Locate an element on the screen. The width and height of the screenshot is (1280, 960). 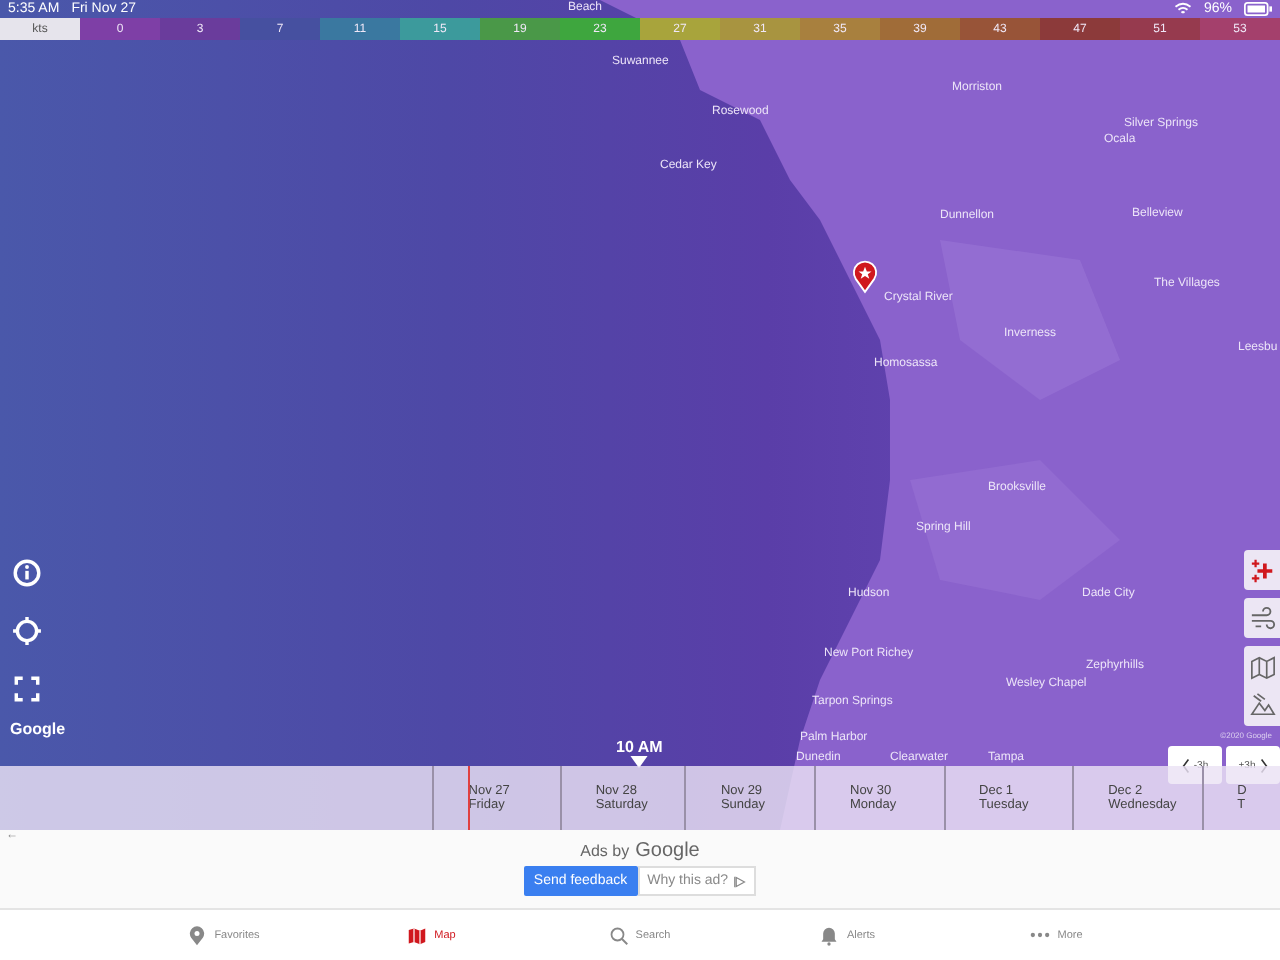
ads-by-label: Ads by is located at coordinates (605, 851).